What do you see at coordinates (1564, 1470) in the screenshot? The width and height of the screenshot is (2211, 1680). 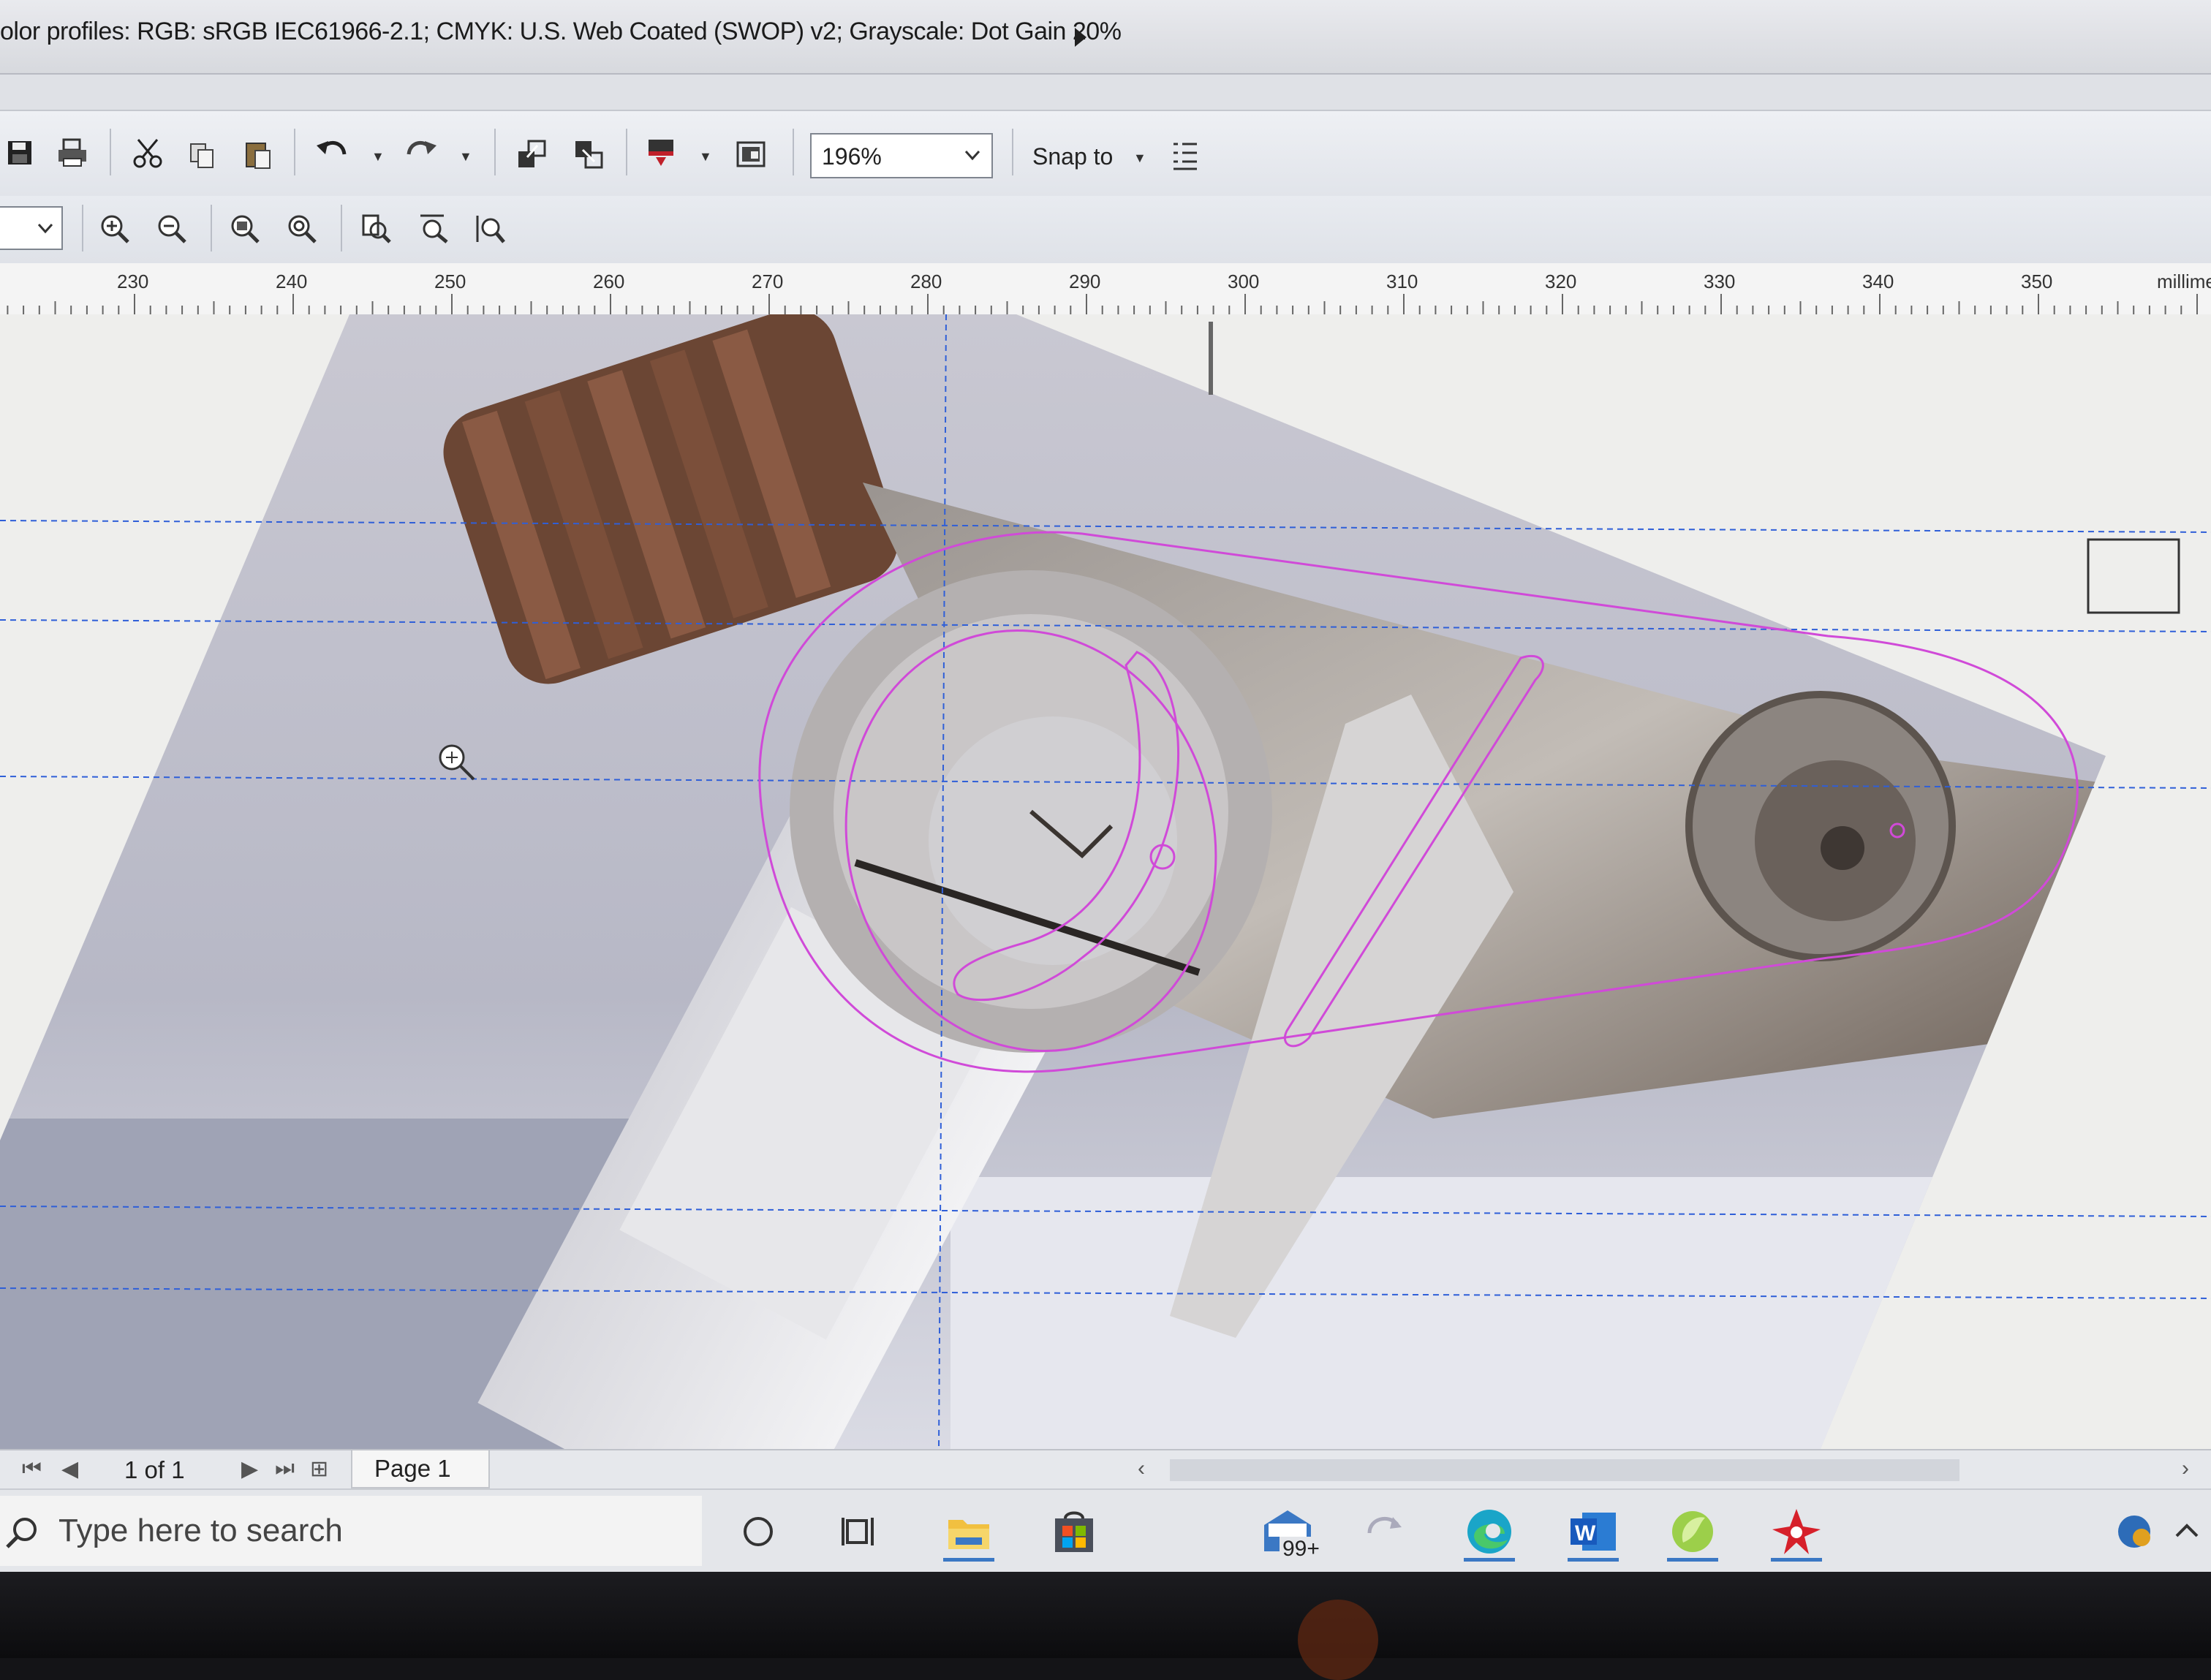 I see `horizontal-scrollbar` at bounding box center [1564, 1470].